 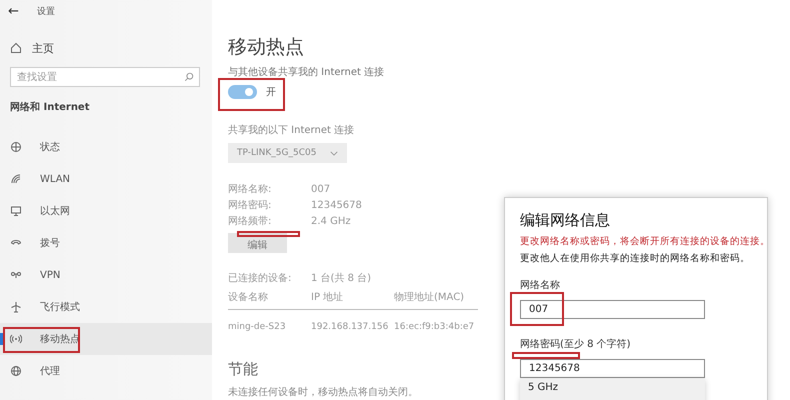 What do you see at coordinates (341, 279) in the screenshot?
I see `info-value: 1 台(共 8 台)` at bounding box center [341, 279].